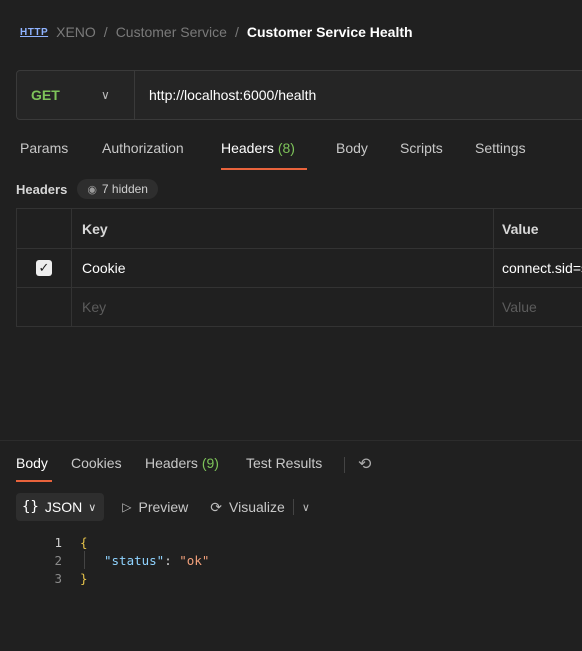  What do you see at coordinates (44, 306) in the screenshot?
I see `row-checkbox-cell` at bounding box center [44, 306].